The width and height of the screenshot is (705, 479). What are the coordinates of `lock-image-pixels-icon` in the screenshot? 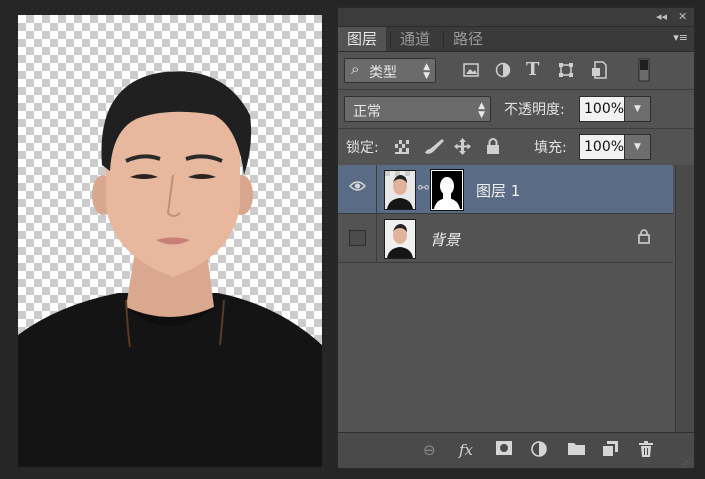 It's located at (434, 148).